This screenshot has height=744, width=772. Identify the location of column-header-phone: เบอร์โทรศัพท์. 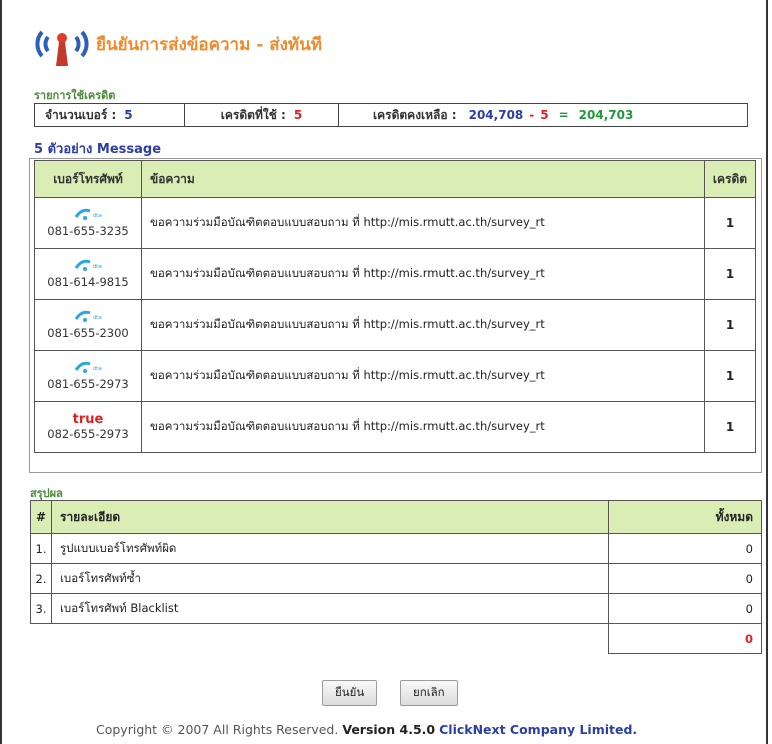
(88, 179).